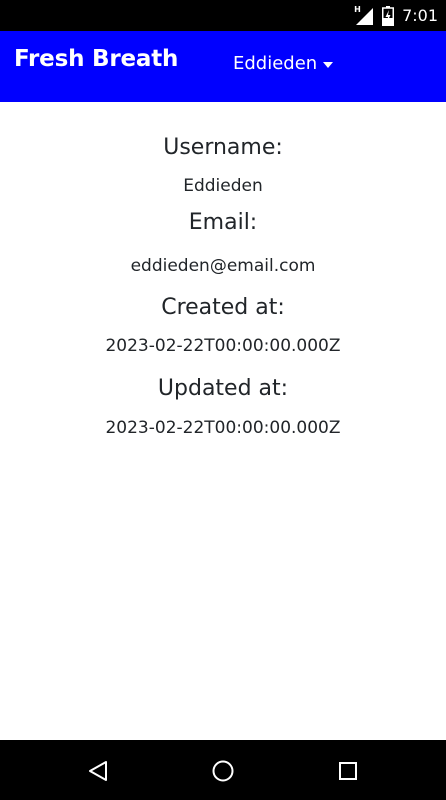 This screenshot has height=800, width=446. I want to click on updated-at-label: Updated at:, so click(223, 388).